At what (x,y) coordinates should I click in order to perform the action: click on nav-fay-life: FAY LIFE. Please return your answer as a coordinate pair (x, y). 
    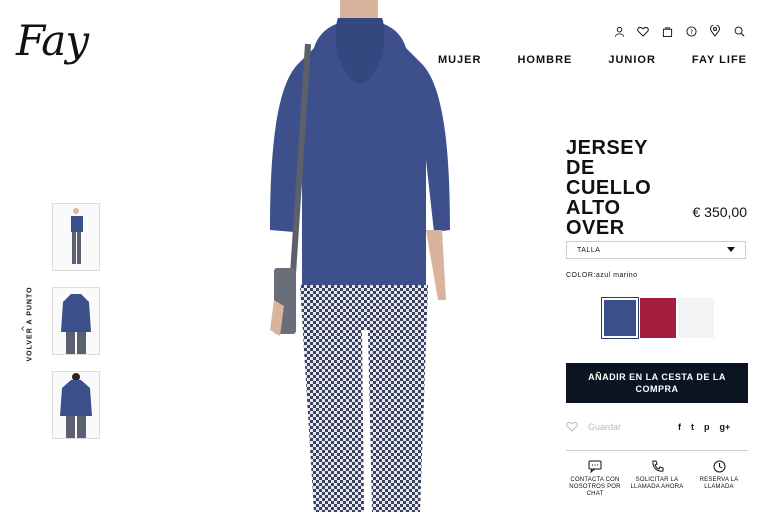
    Looking at the image, I should click on (719, 60).